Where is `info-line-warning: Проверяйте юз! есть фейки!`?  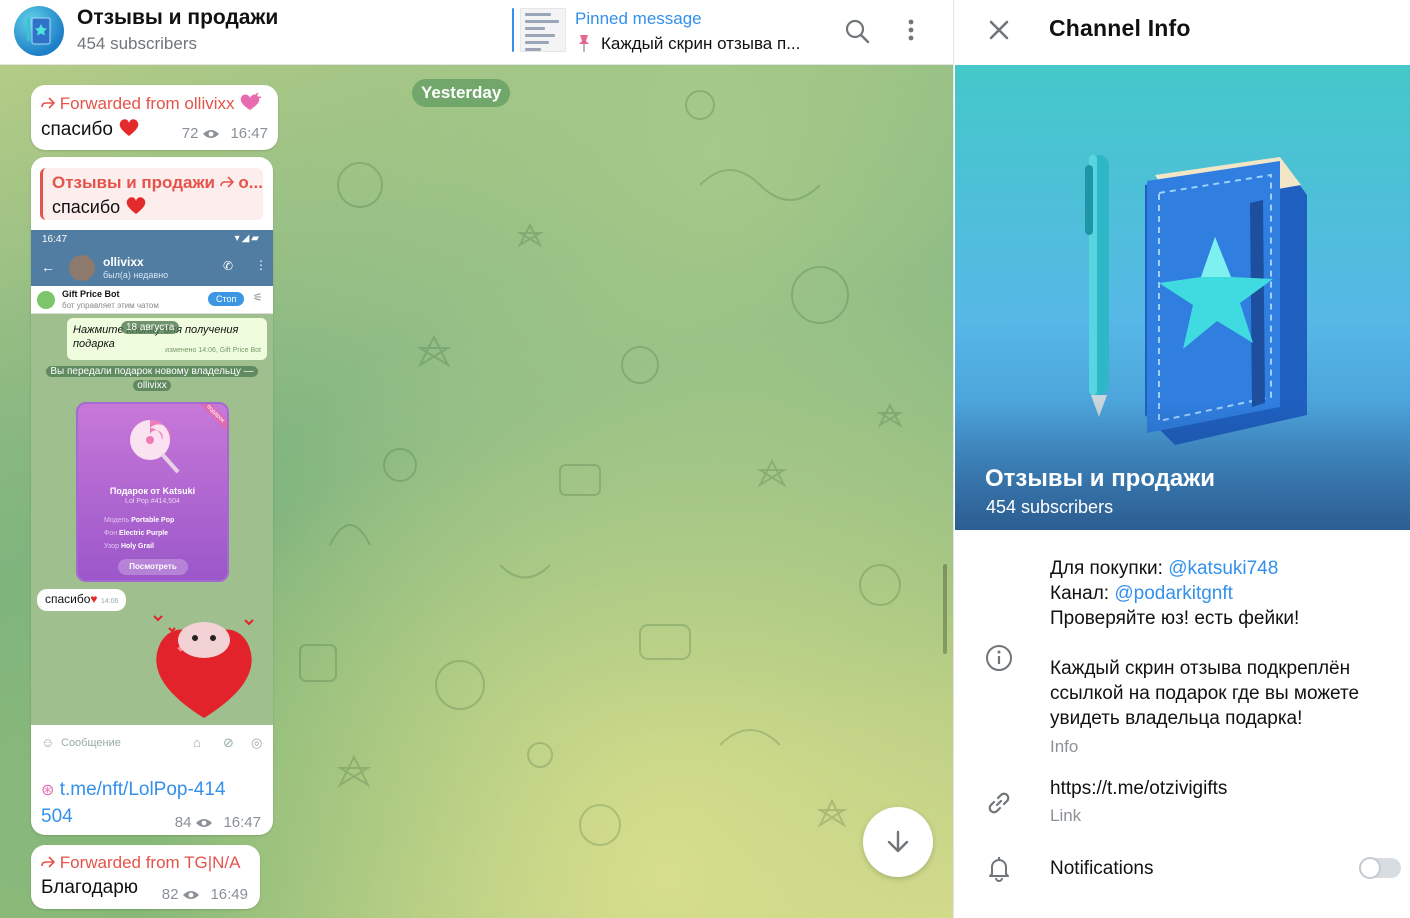
info-line-warning: Проверяйте юз! есть фейки! is located at coordinates (1175, 618).